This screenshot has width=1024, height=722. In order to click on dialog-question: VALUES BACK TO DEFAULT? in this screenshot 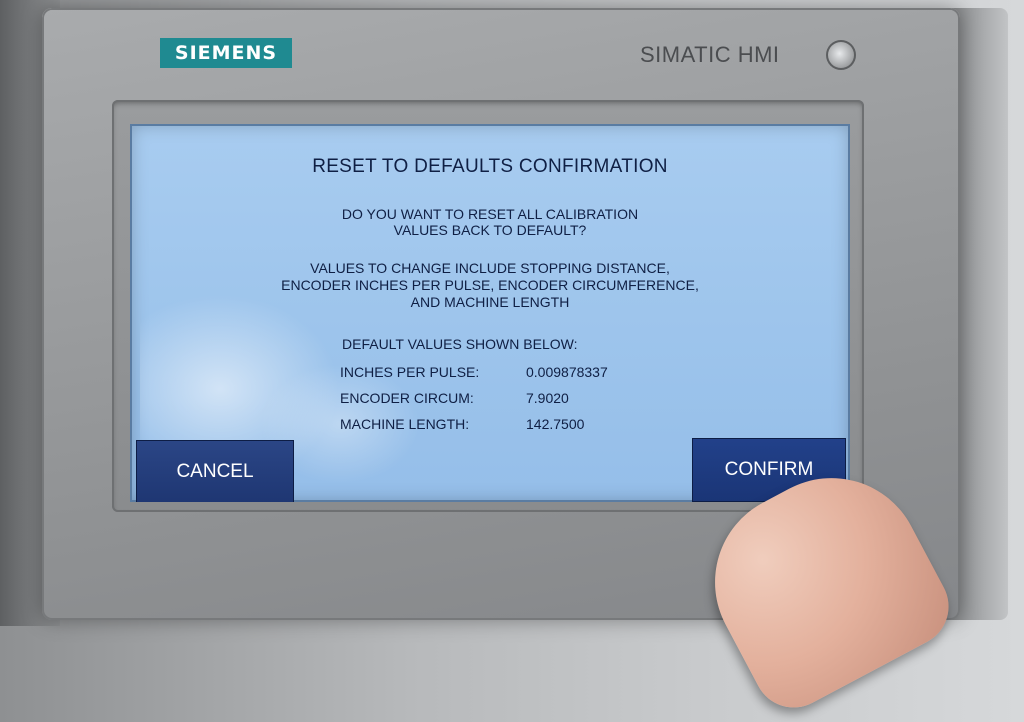, I will do `click(490, 230)`.